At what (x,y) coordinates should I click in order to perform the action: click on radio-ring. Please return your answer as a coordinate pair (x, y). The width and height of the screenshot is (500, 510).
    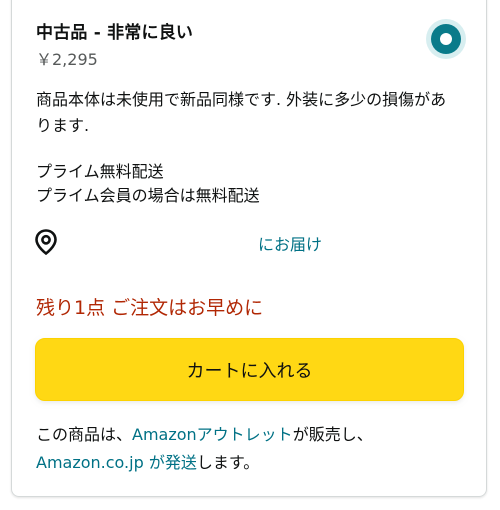
    Looking at the image, I should click on (446, 39).